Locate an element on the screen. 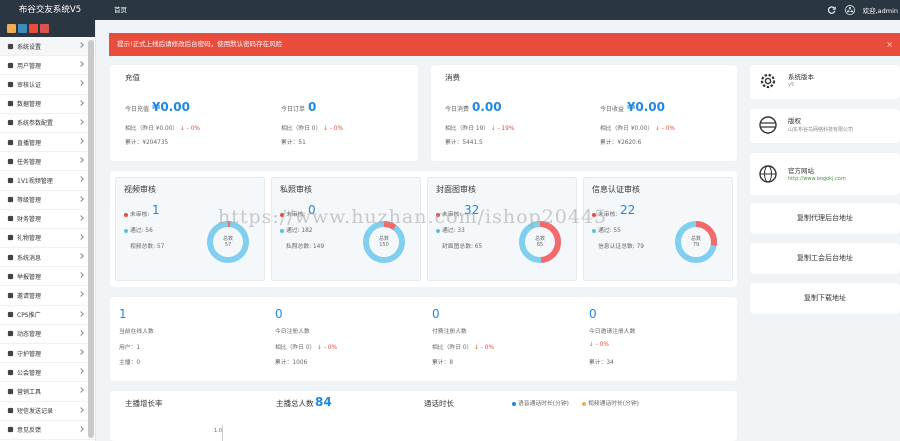  sidebar-item: 动态管理 is located at coordinates (47, 334).